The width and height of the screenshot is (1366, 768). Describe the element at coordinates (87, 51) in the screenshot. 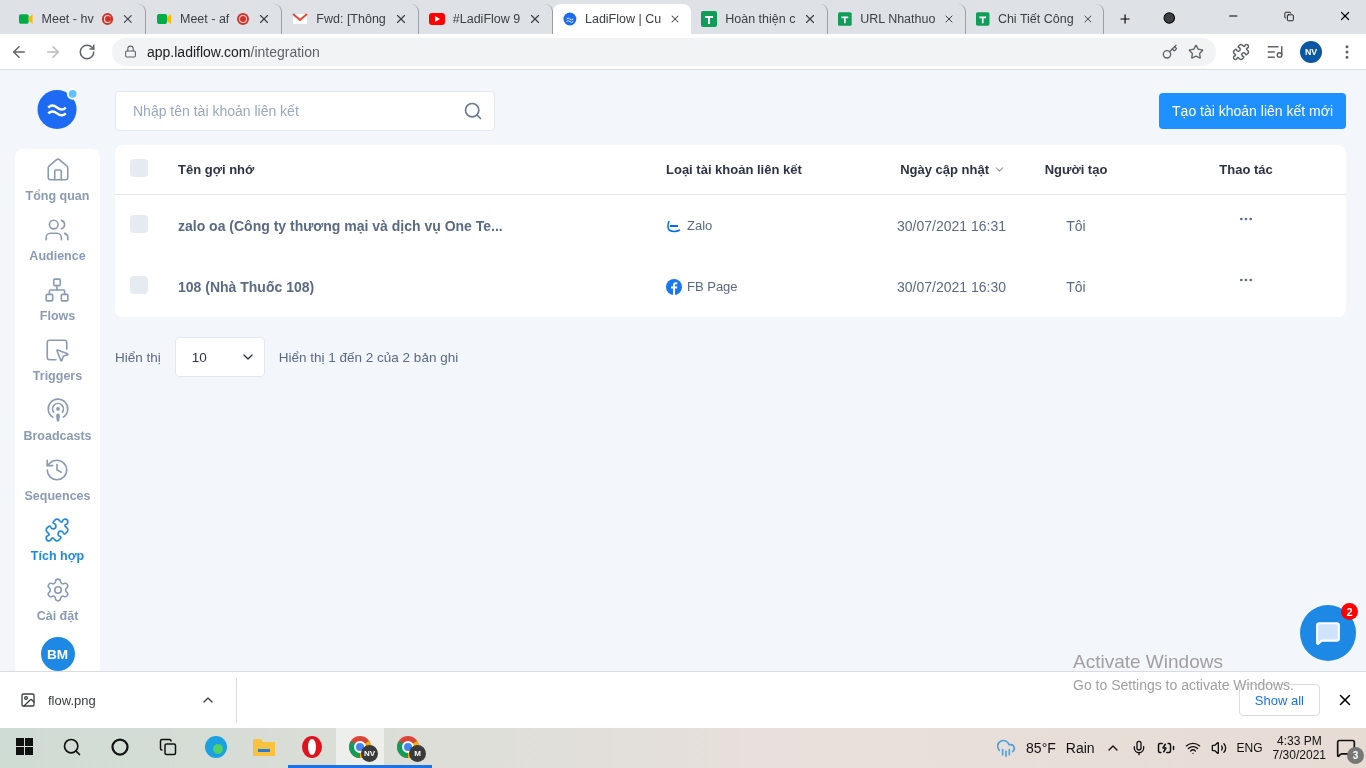

I see `reload-icon` at that location.